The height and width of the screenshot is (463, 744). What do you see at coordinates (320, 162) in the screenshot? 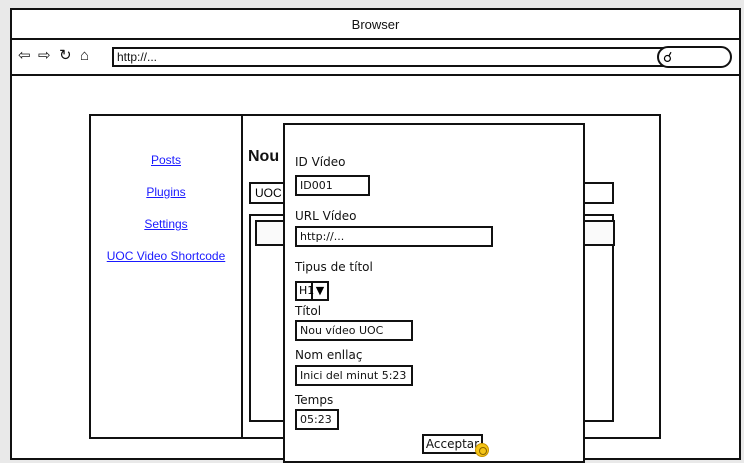
I see `video-id-label: ID Vídeo` at bounding box center [320, 162].